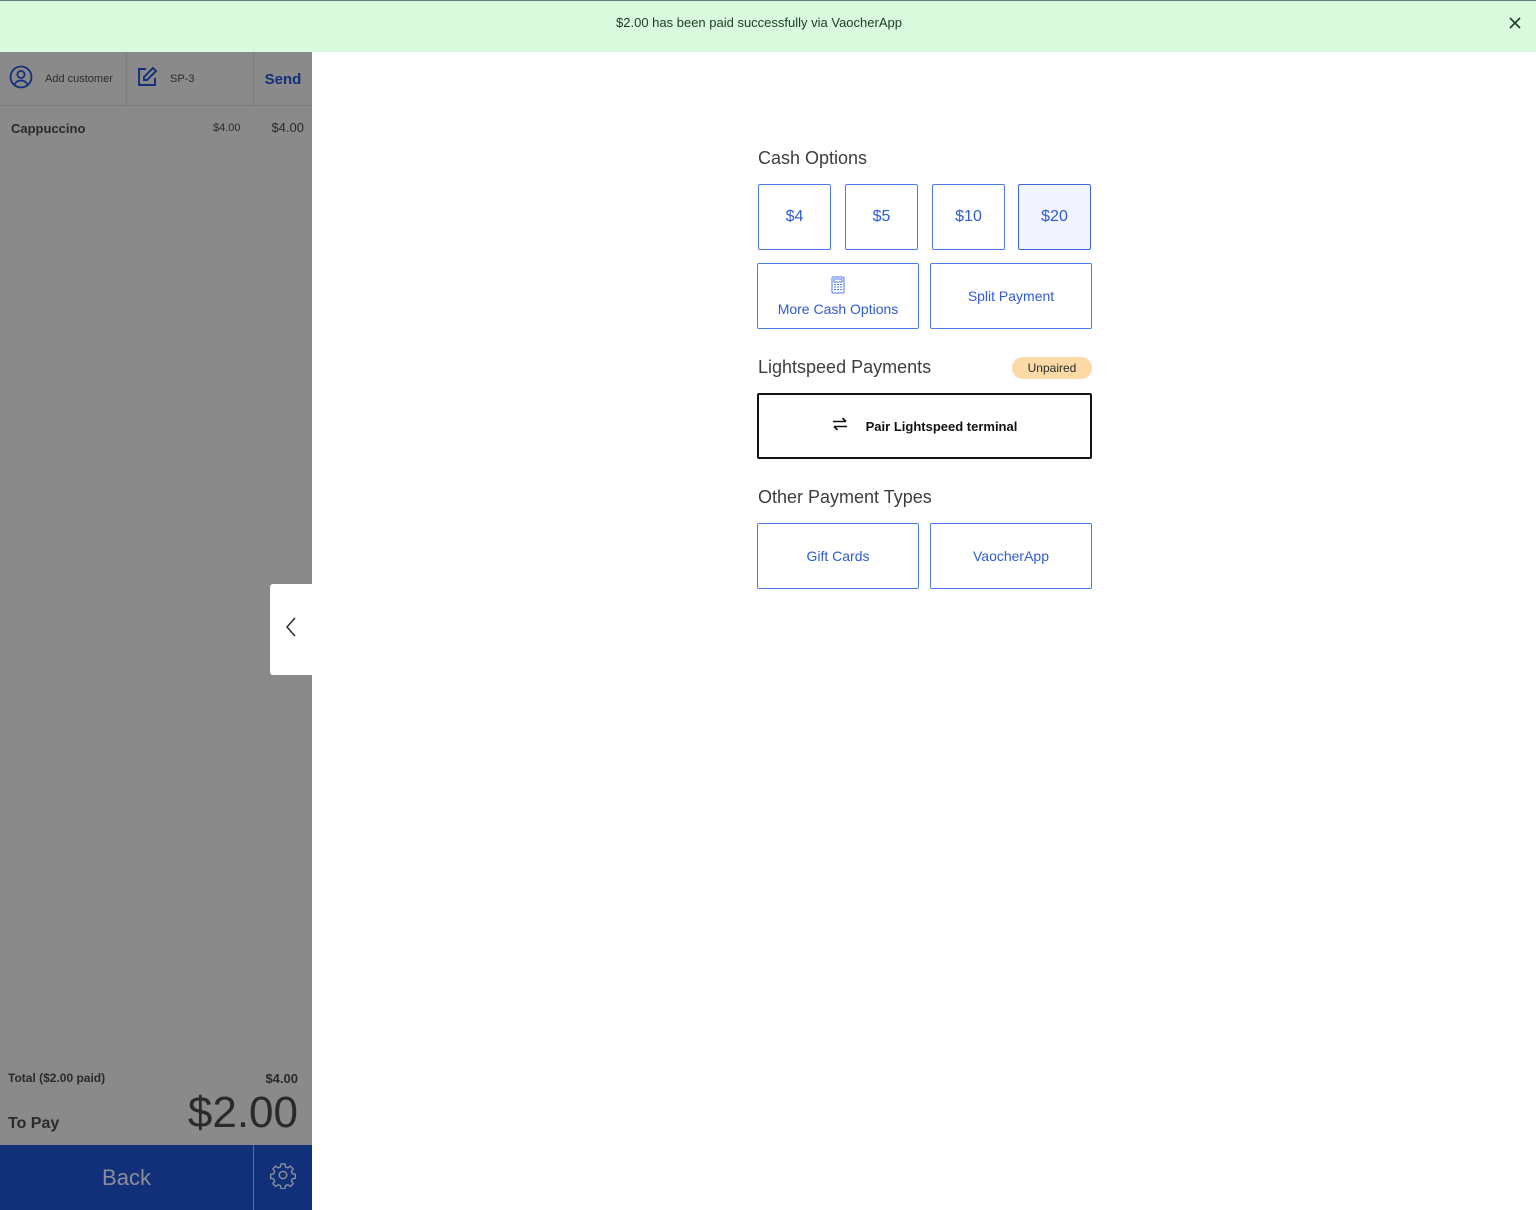 This screenshot has height=1210, width=1536. Describe the element at coordinates (1011, 556) in the screenshot. I see `vaocherapp-button: VaocherApp` at that location.